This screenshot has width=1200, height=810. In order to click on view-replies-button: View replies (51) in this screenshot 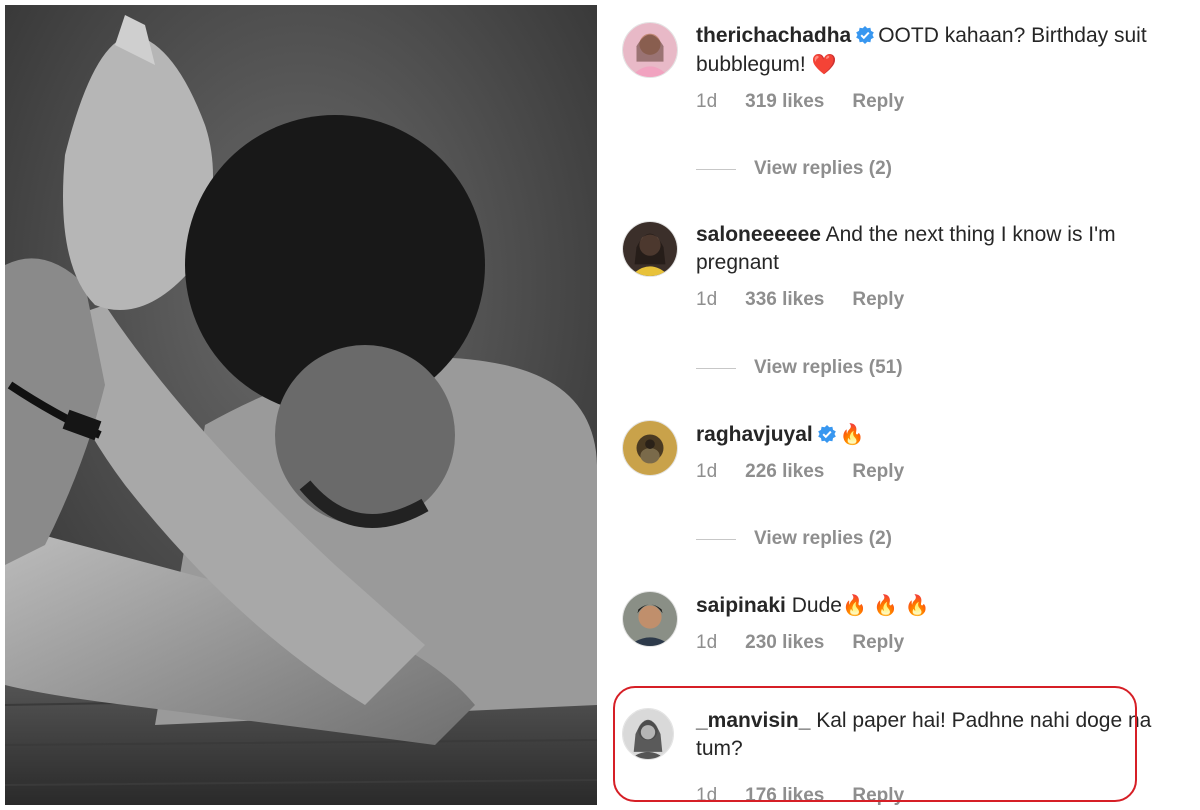, I will do `click(799, 368)`.